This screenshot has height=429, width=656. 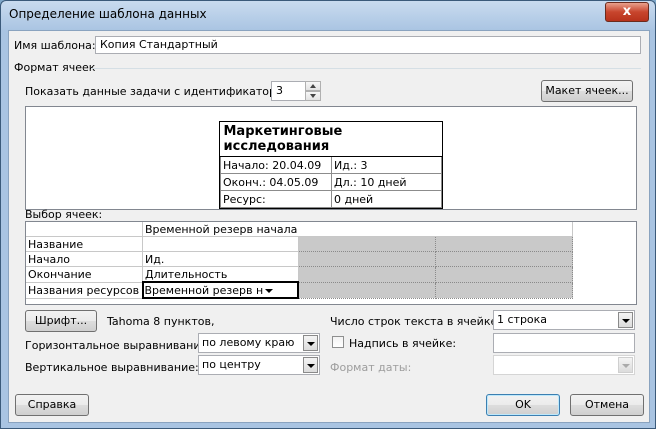 What do you see at coordinates (313, 96) in the screenshot?
I see `spin-down-icon` at bounding box center [313, 96].